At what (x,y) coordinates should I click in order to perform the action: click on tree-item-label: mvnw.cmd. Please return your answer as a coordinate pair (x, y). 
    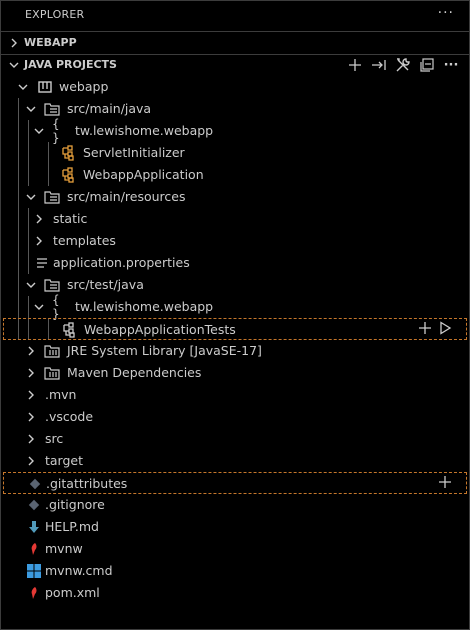
    Looking at the image, I should click on (79, 570).